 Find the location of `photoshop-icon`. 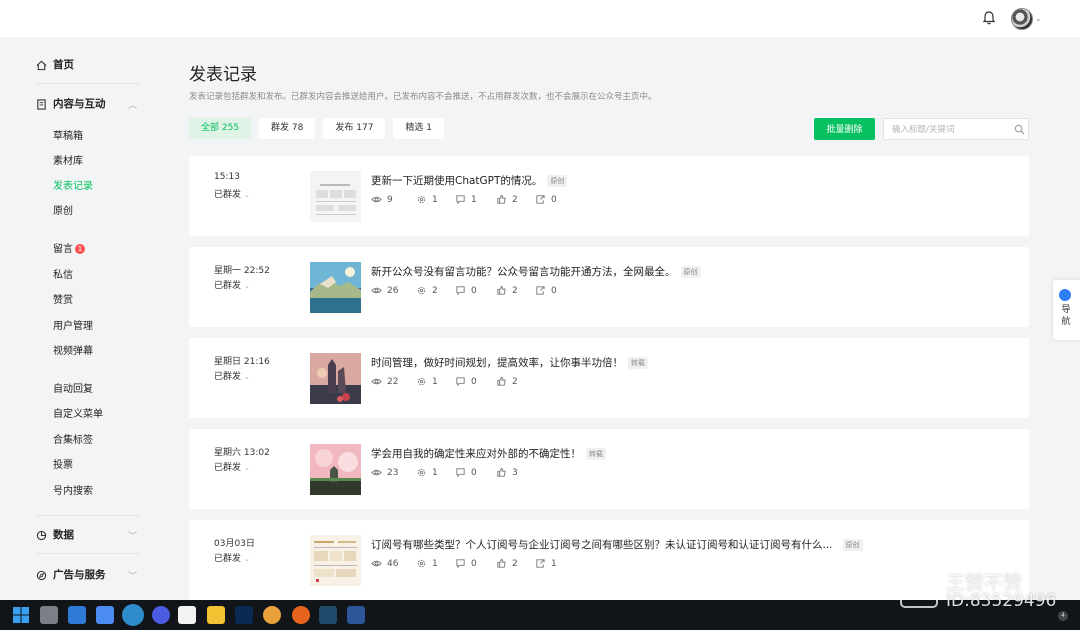

photoshop-icon is located at coordinates (244, 615).